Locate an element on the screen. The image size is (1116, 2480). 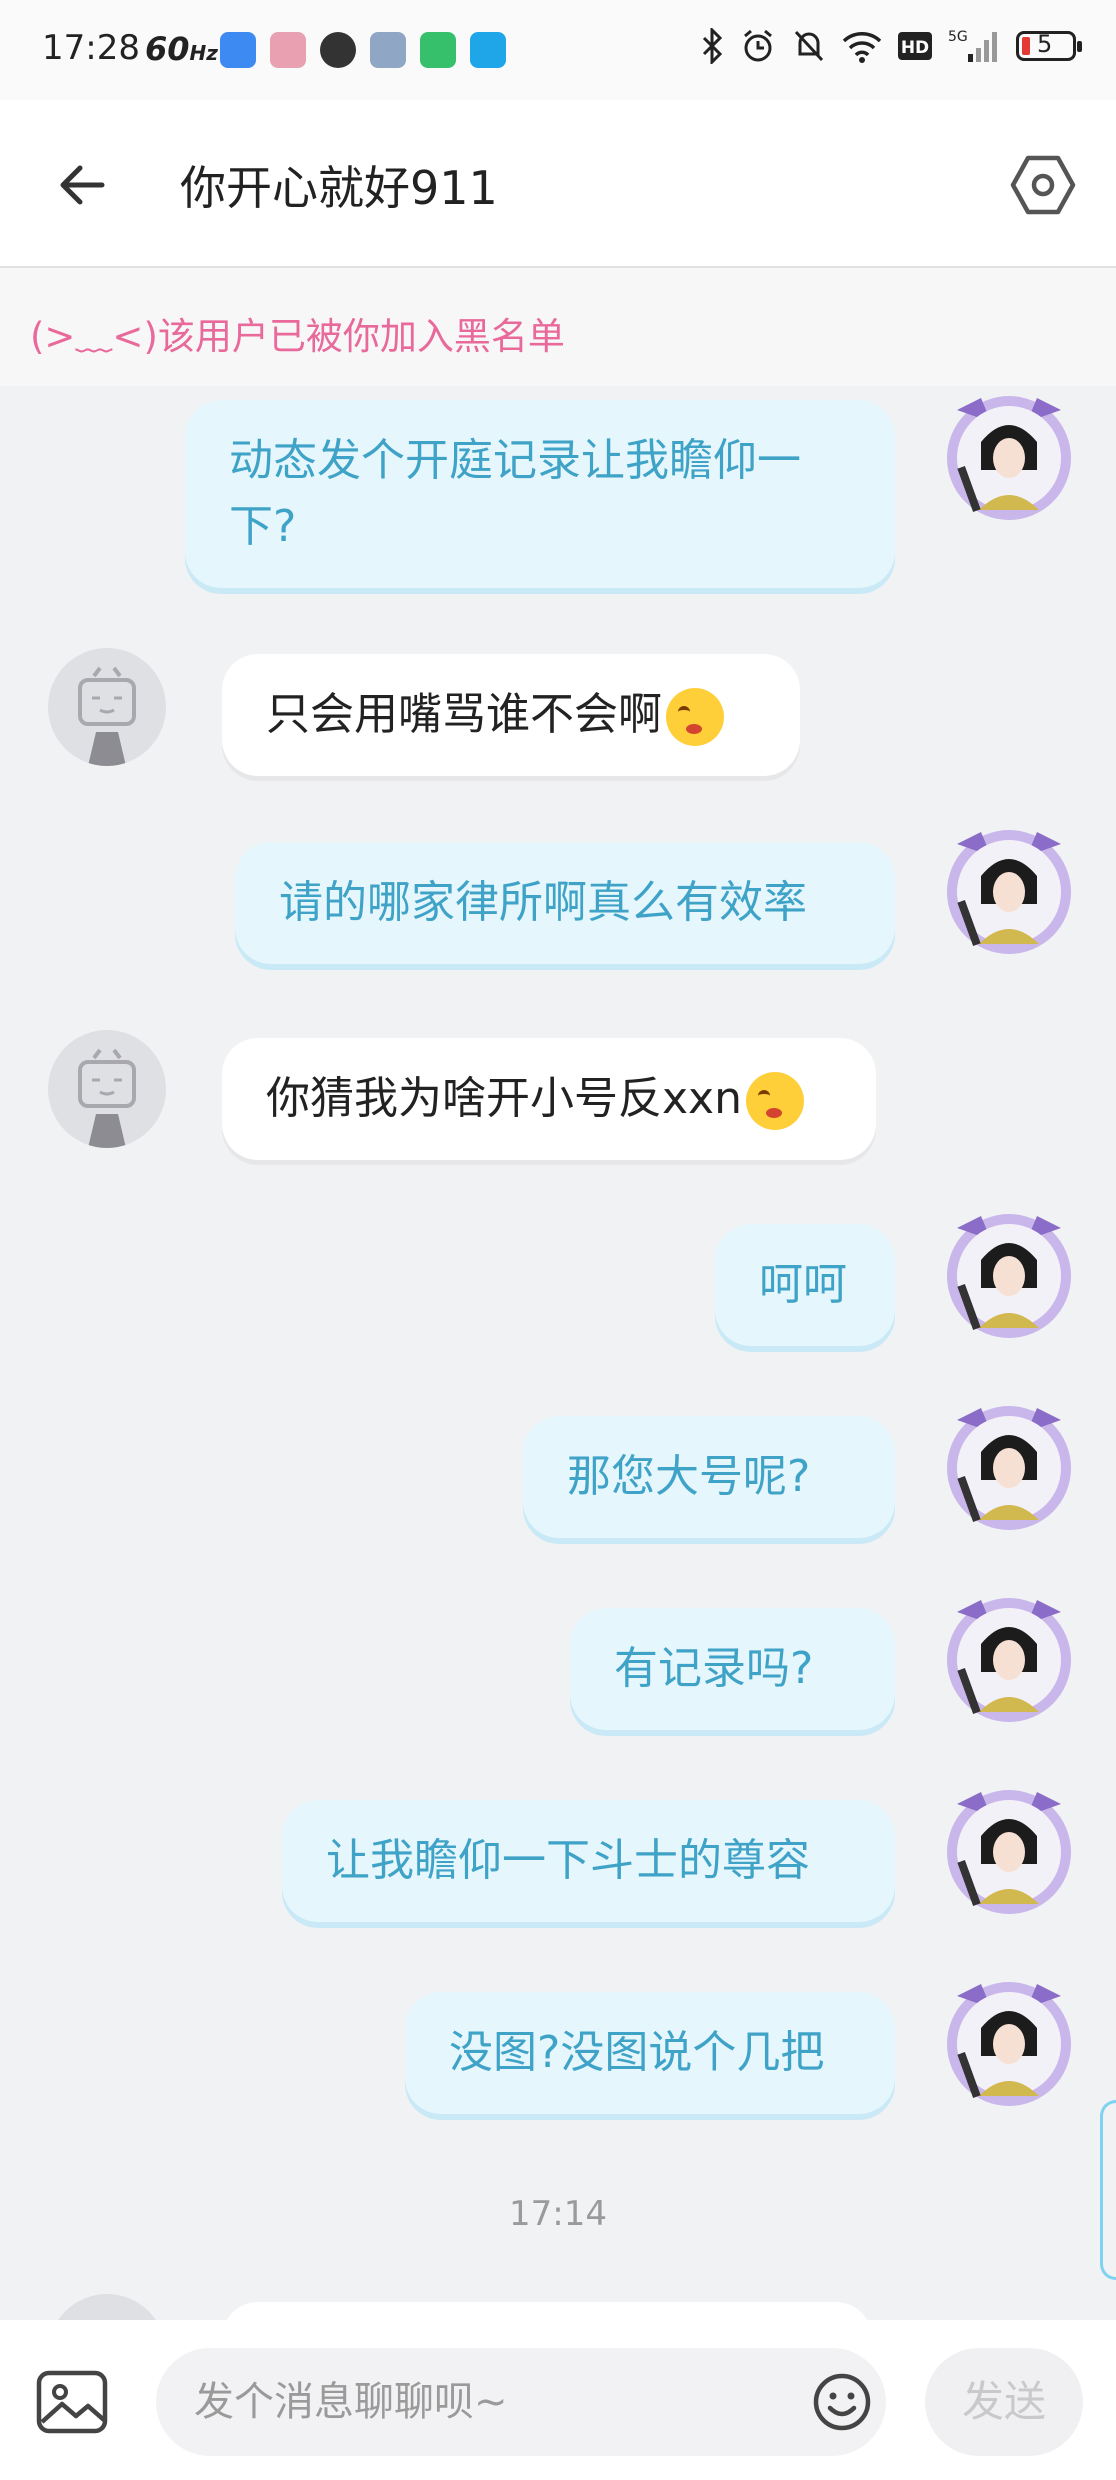
refresh-rate: 60Hz is located at coordinates (181, 49).